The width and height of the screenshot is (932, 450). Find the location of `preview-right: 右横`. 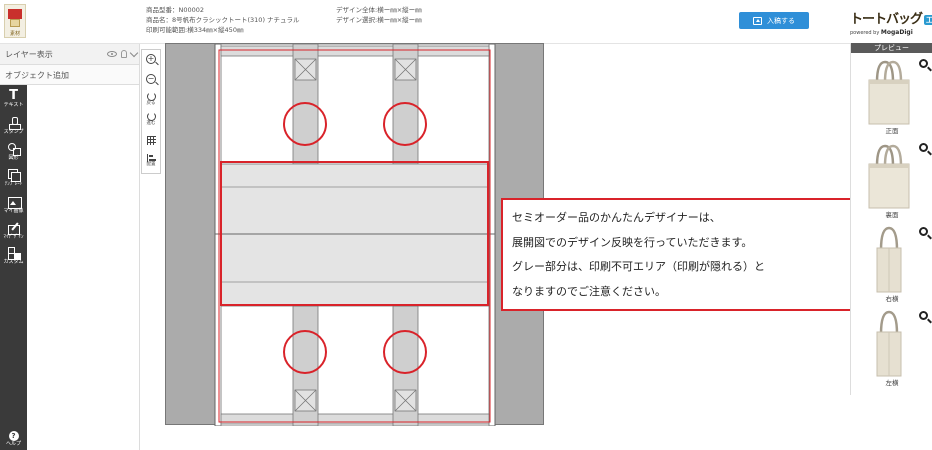

preview-right: 右横 is located at coordinates (891, 265).